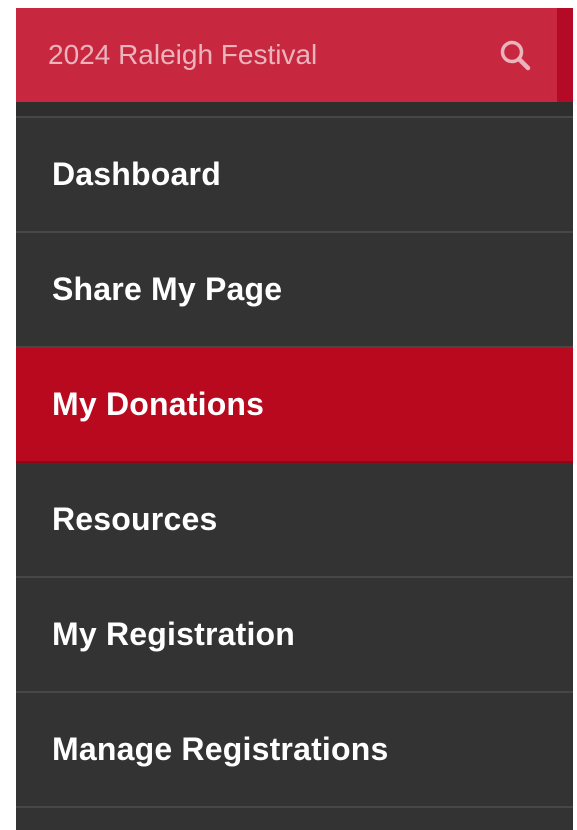 This screenshot has height=830, width=577. What do you see at coordinates (294, 110) in the screenshot?
I see `menu-divider` at bounding box center [294, 110].